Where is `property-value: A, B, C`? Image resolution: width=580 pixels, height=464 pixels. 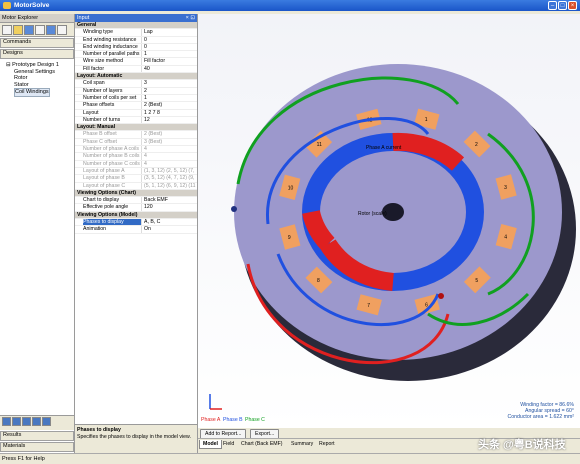 property-value: A, B, C is located at coordinates (169, 222).